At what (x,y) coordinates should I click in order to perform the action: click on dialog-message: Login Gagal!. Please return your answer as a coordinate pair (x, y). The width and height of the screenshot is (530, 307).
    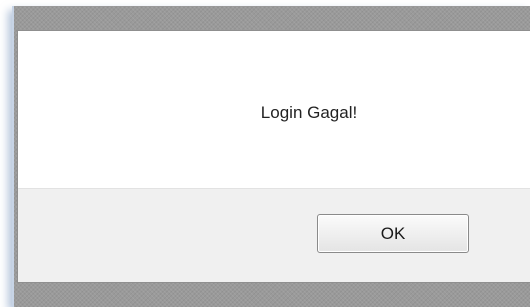
    Looking at the image, I should click on (309, 112).